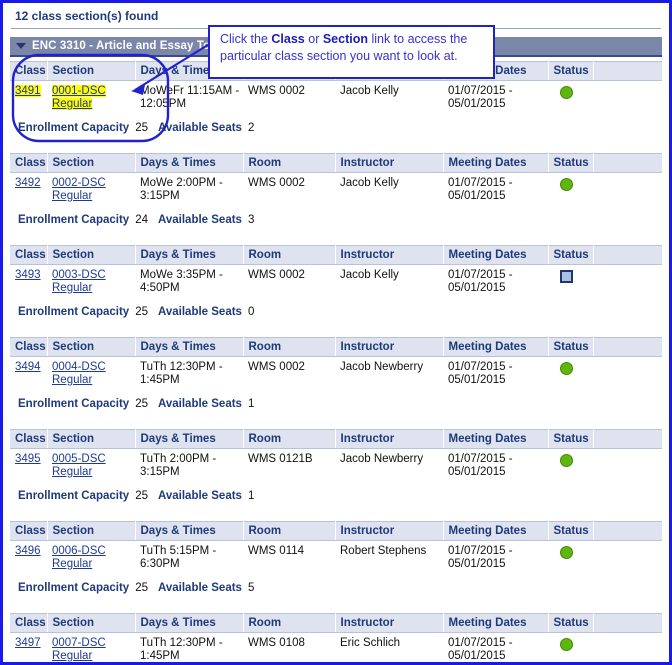  Describe the element at coordinates (336, 307) in the screenshot. I see `enrollment-summary: Enrollment Capacity 25 Available Seats 0` at that location.